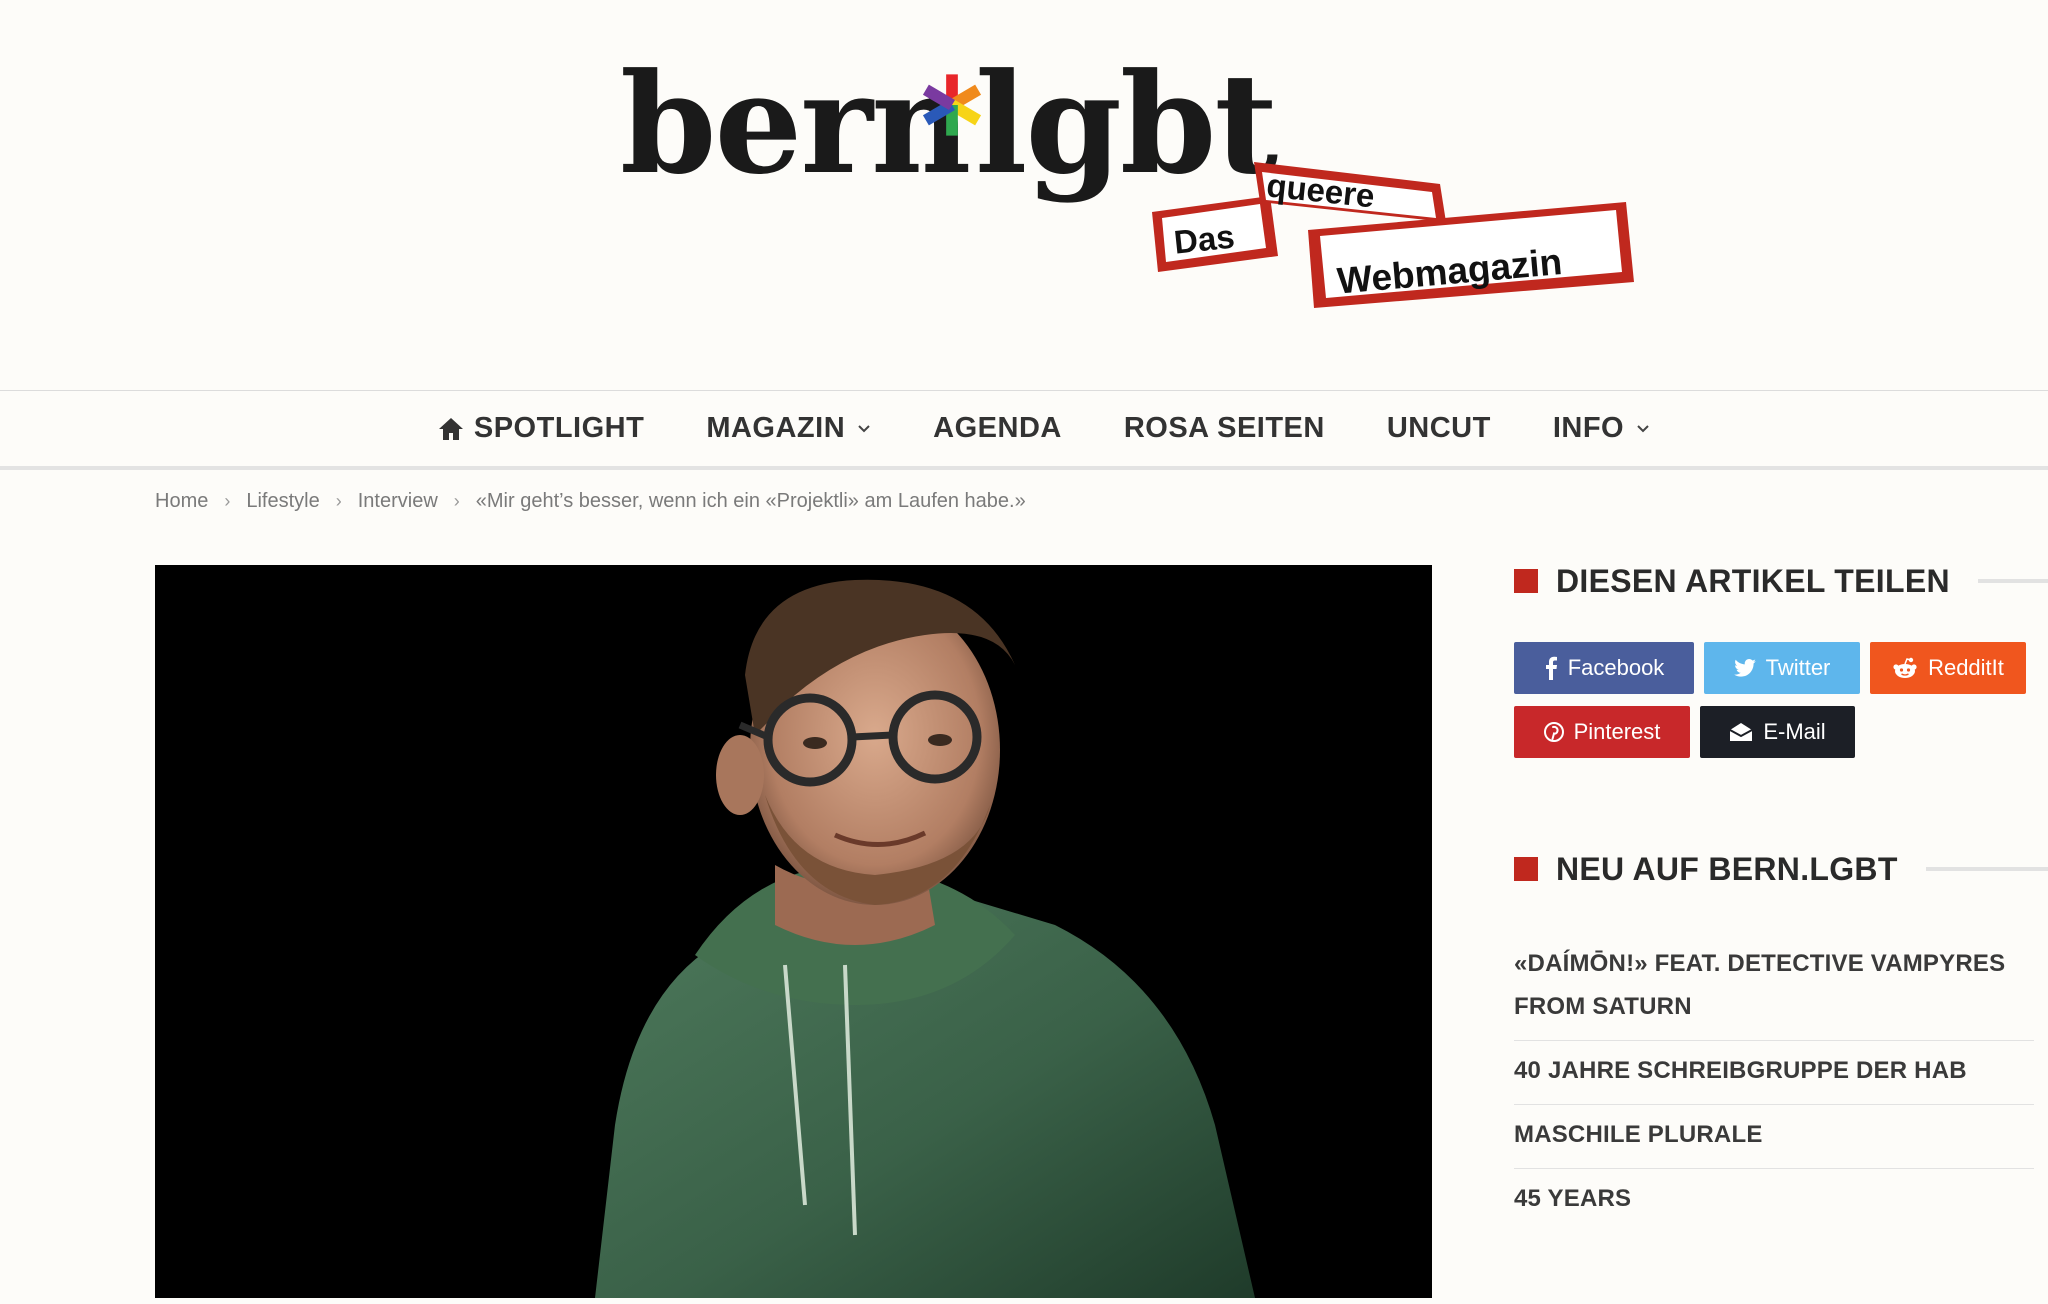 The width and height of the screenshot is (2048, 1304). I want to click on share-email-button: E-Mail, so click(1777, 732).